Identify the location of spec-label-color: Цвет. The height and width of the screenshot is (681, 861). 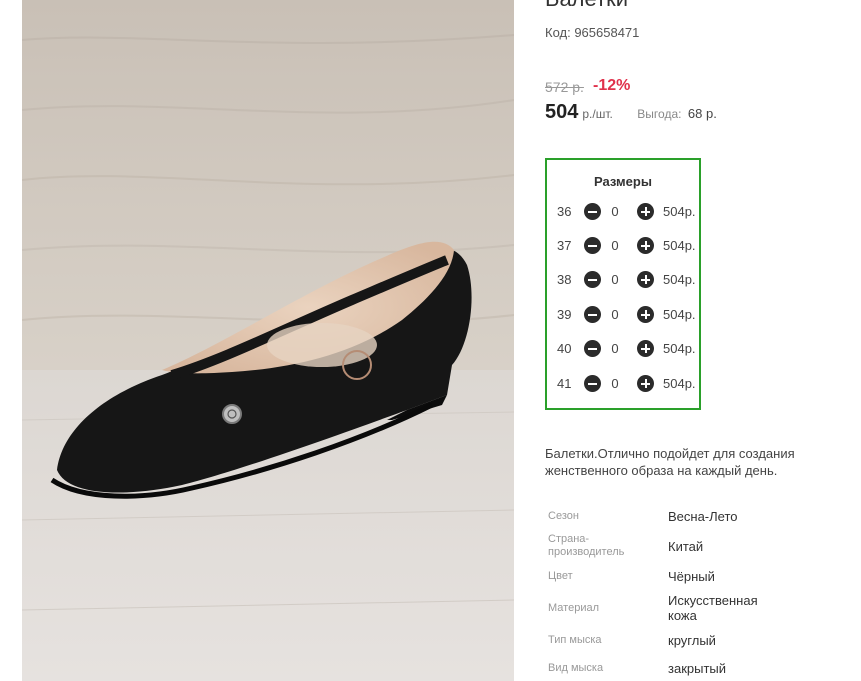
(560, 576).